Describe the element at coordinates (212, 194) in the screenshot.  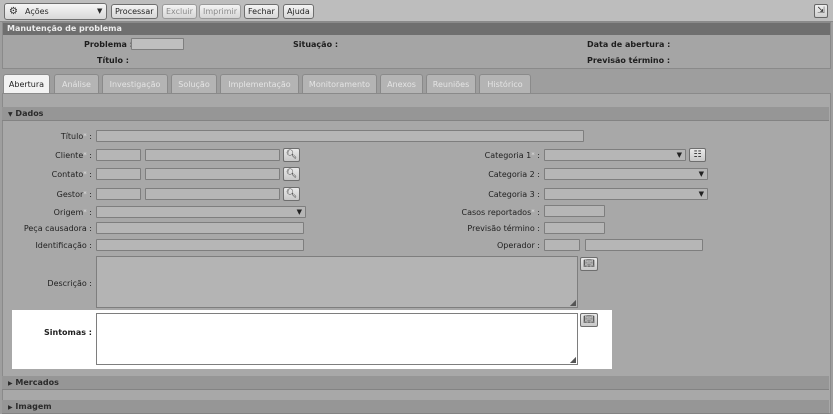
I see `gestor-name-input` at that location.